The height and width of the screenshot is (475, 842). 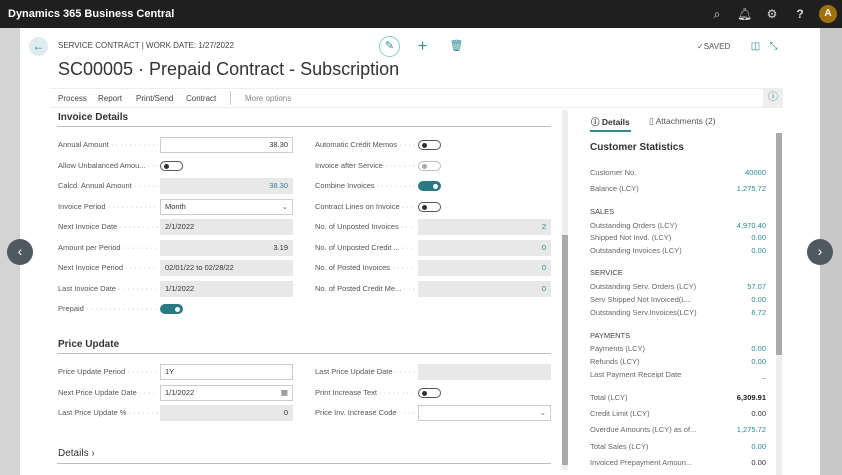 What do you see at coordinates (429, 206) in the screenshot?
I see `contract-lines-on-invoice-toggle` at bounding box center [429, 206].